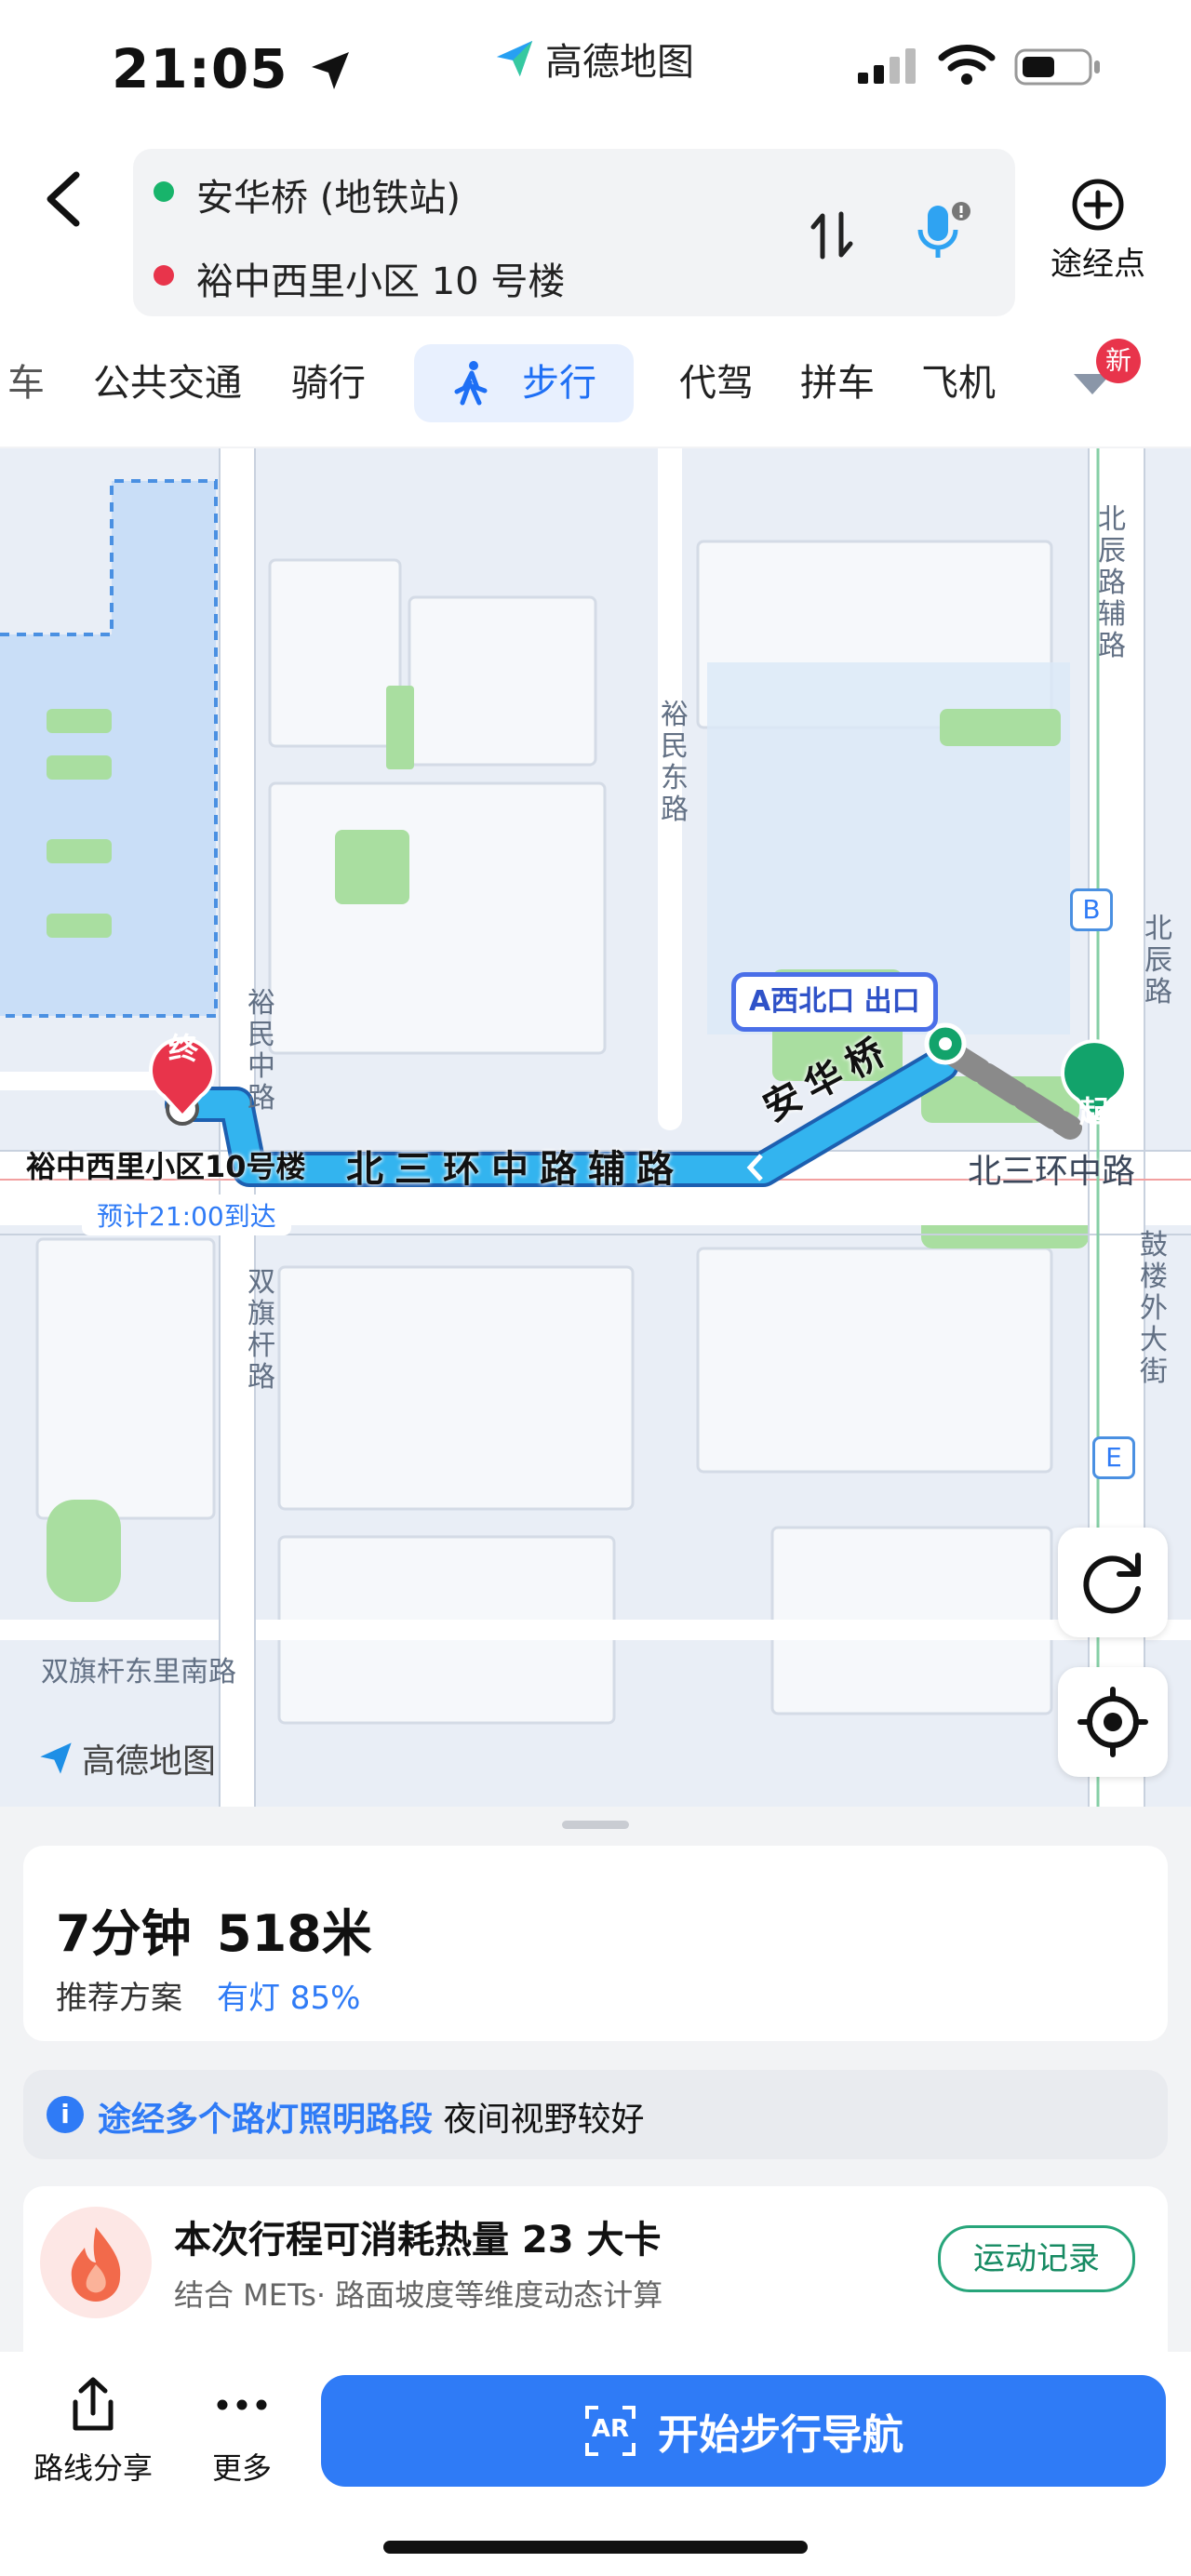  I want to click on crosshair-icon, so click(1112, 1722).